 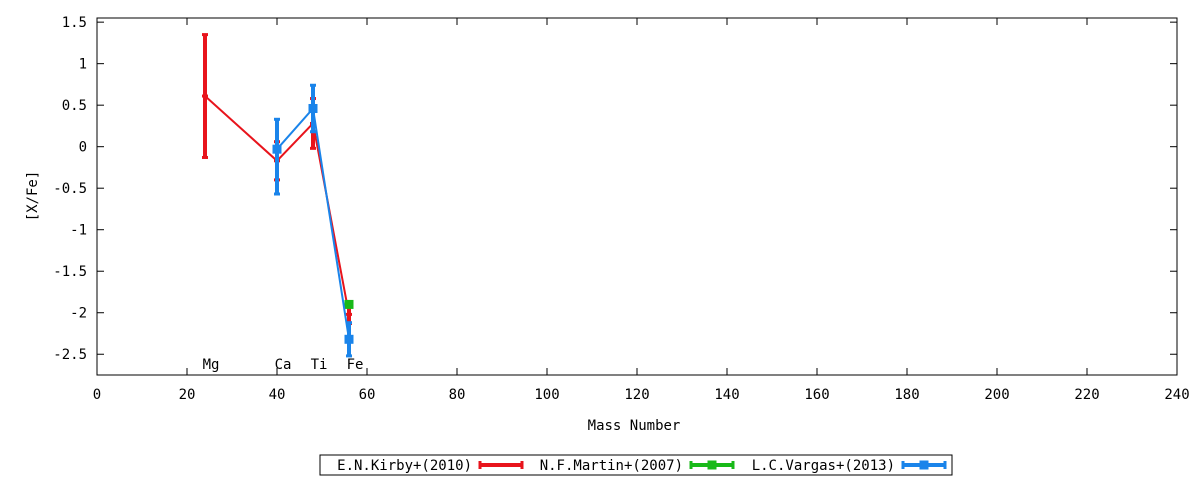 What do you see at coordinates (823, 466) in the screenshot?
I see `legend-label: L.C.Vargas+(2013)` at bounding box center [823, 466].